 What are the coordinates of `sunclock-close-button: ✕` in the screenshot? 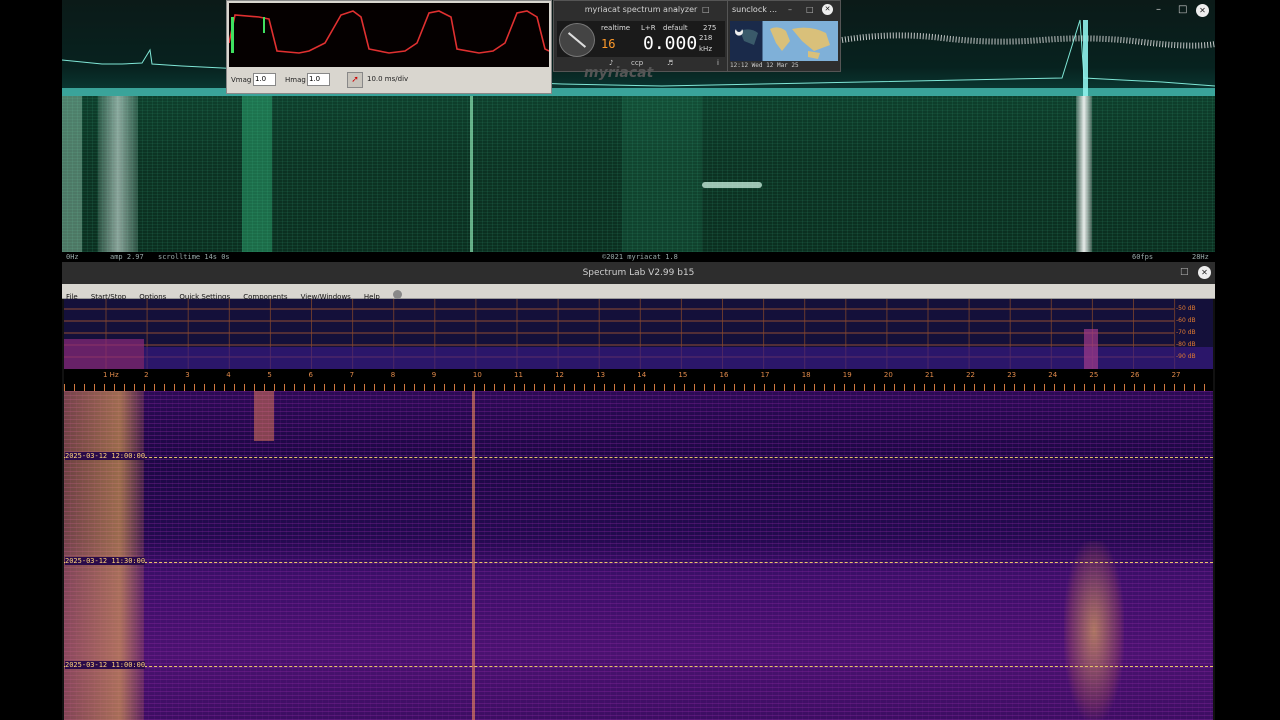 It's located at (827, 9).